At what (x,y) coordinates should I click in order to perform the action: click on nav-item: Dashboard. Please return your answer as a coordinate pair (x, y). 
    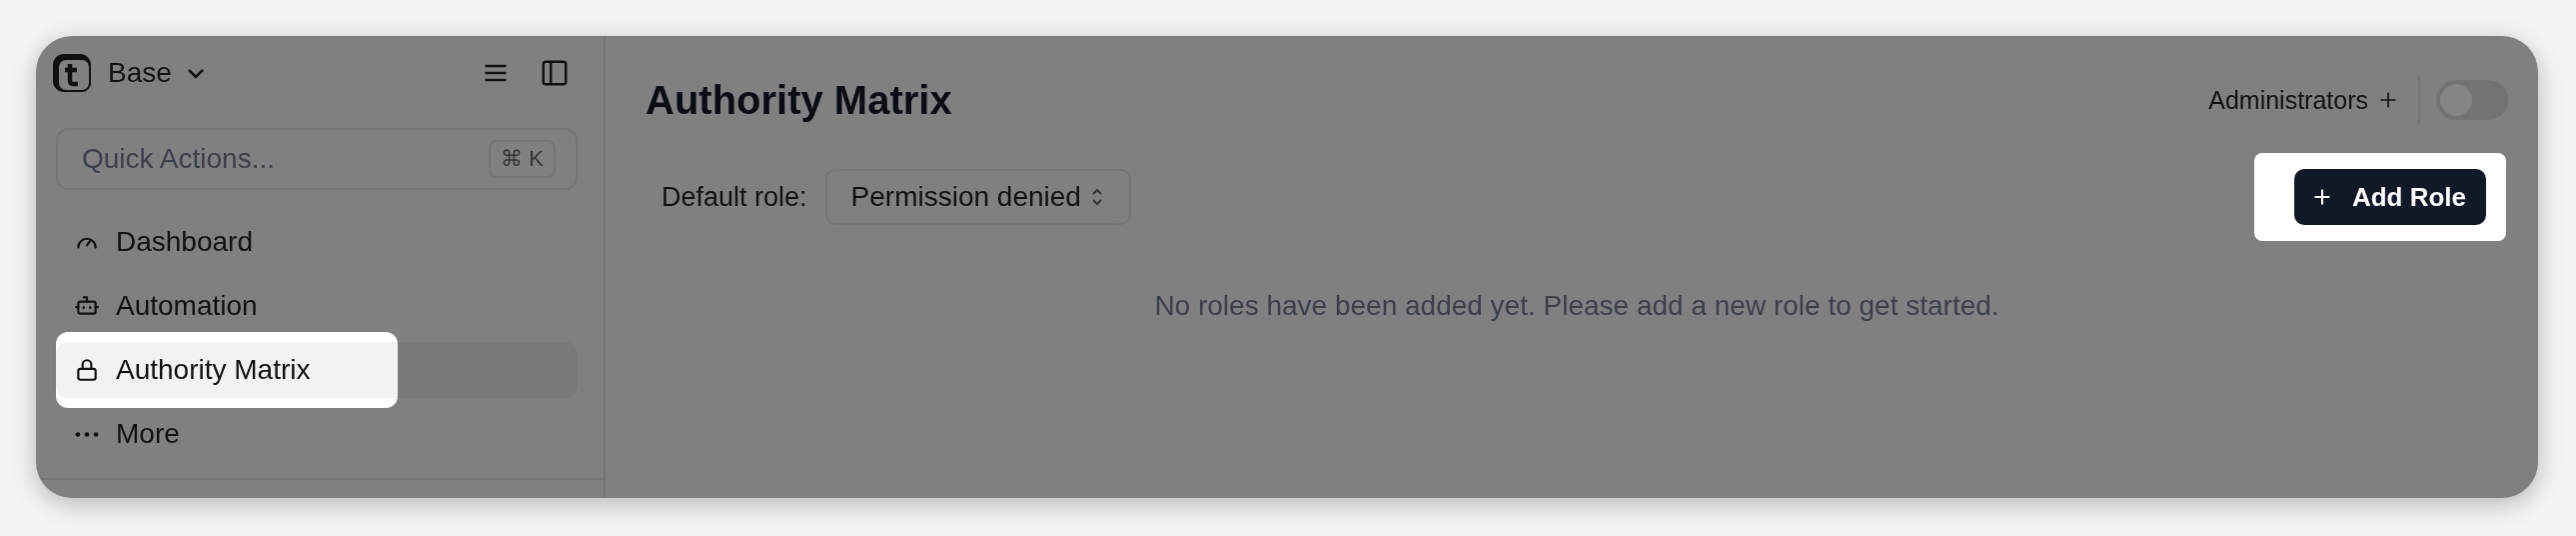
    Looking at the image, I should click on (317, 242).